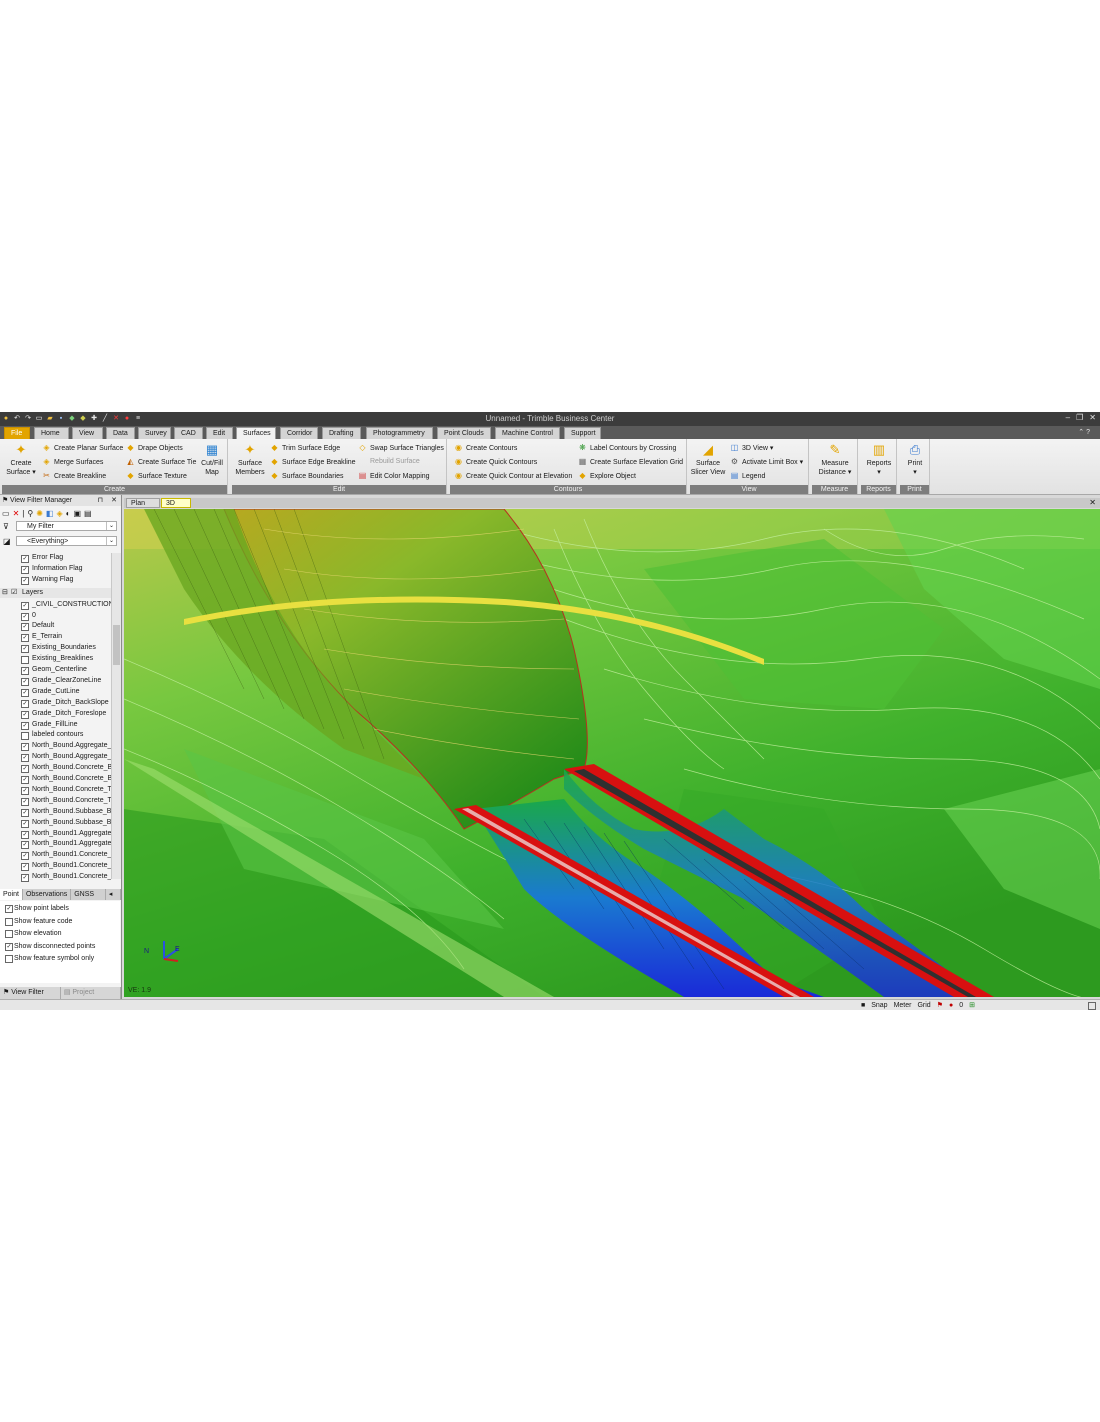 The width and height of the screenshot is (1100, 1422). What do you see at coordinates (66, 714) in the screenshot?
I see `layer-row: ✓ Grade_Ditch_Foreslope` at bounding box center [66, 714].